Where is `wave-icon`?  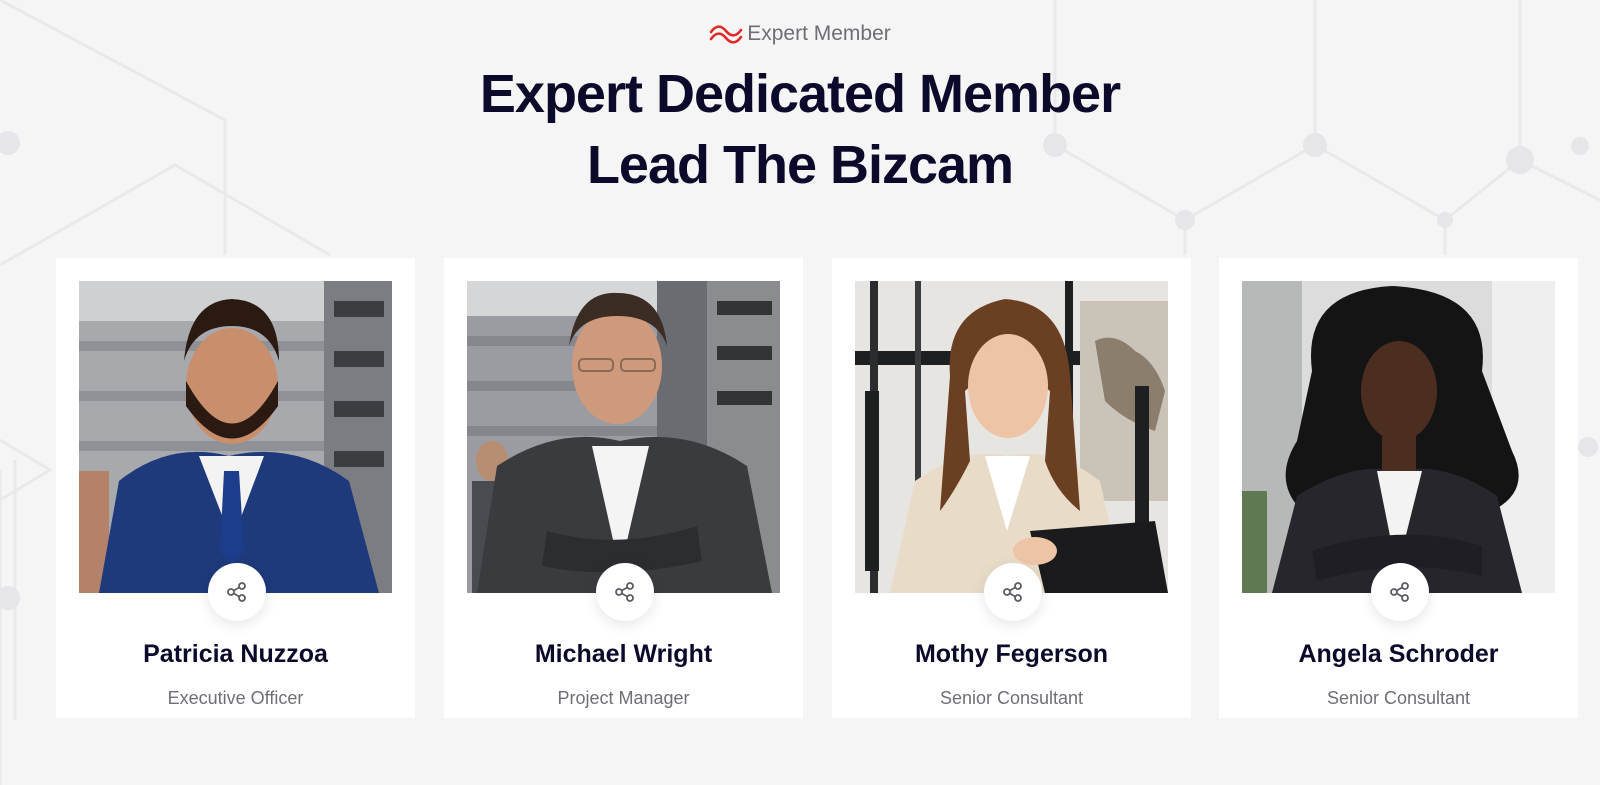
wave-icon is located at coordinates (726, 34).